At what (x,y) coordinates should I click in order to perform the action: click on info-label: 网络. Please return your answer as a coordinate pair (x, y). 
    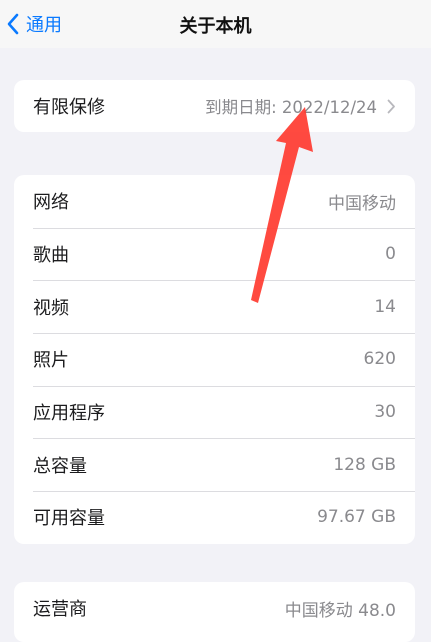
    Looking at the image, I should click on (51, 203).